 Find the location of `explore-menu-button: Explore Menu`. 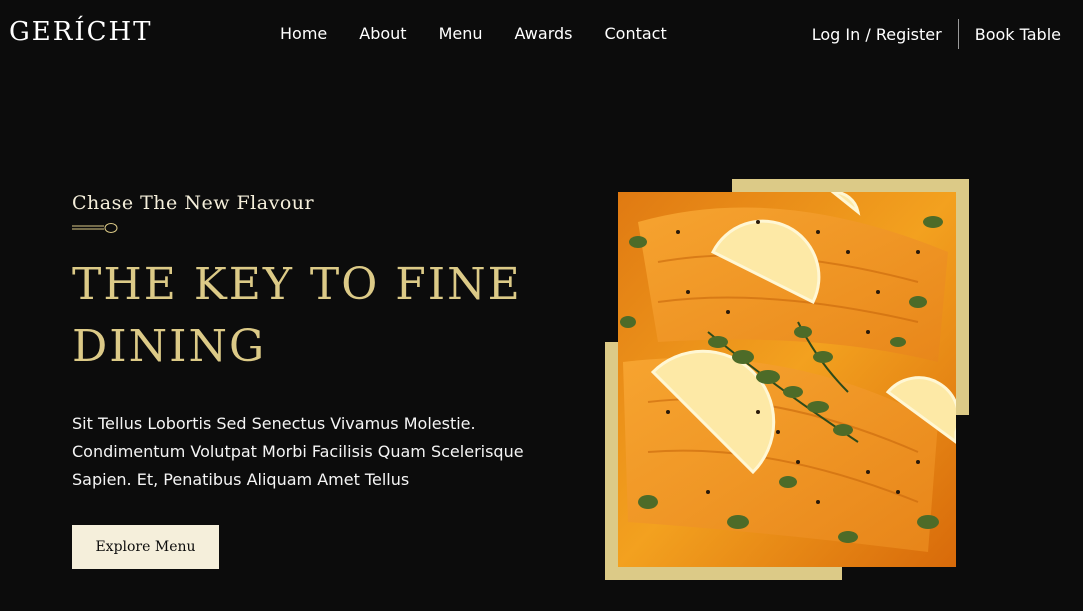

explore-menu-button: Explore Menu is located at coordinates (145, 547).